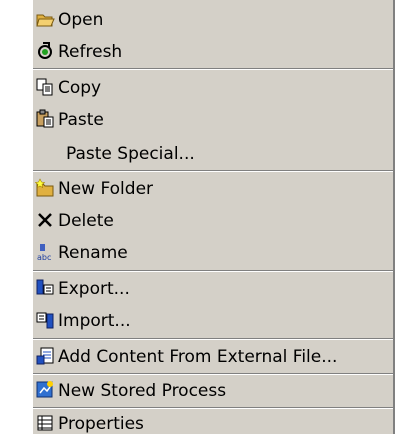 The width and height of the screenshot is (398, 440). Describe the element at coordinates (80, 88) in the screenshot. I see `menu-item-label: Copy` at that location.